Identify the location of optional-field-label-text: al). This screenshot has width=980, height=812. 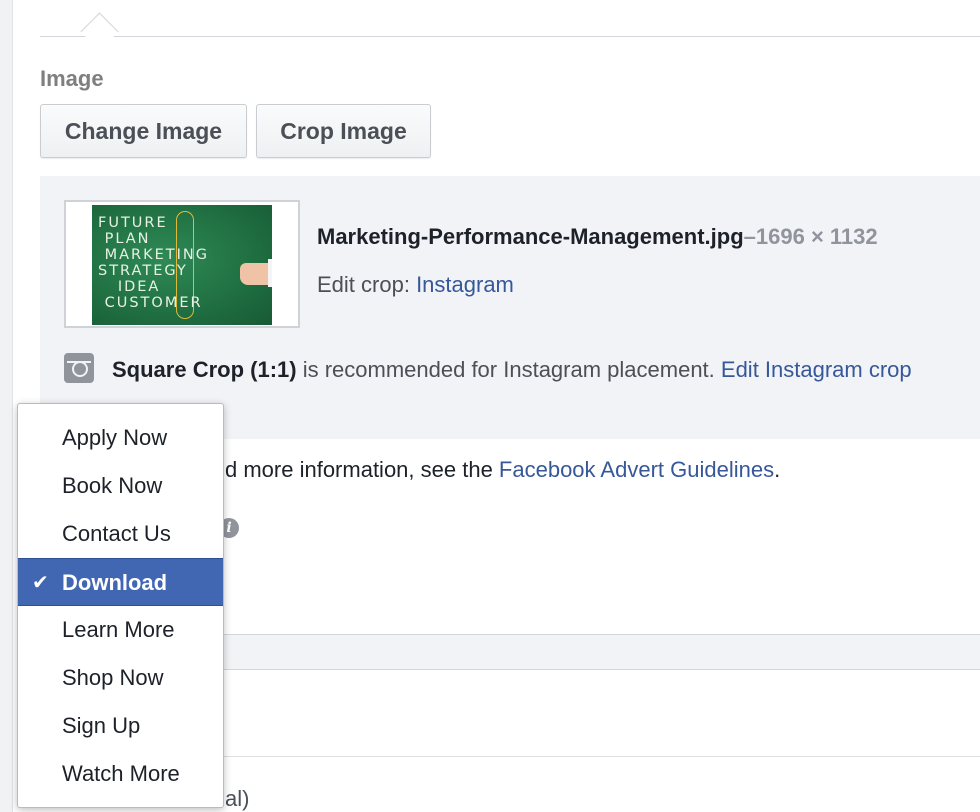
(237, 798).